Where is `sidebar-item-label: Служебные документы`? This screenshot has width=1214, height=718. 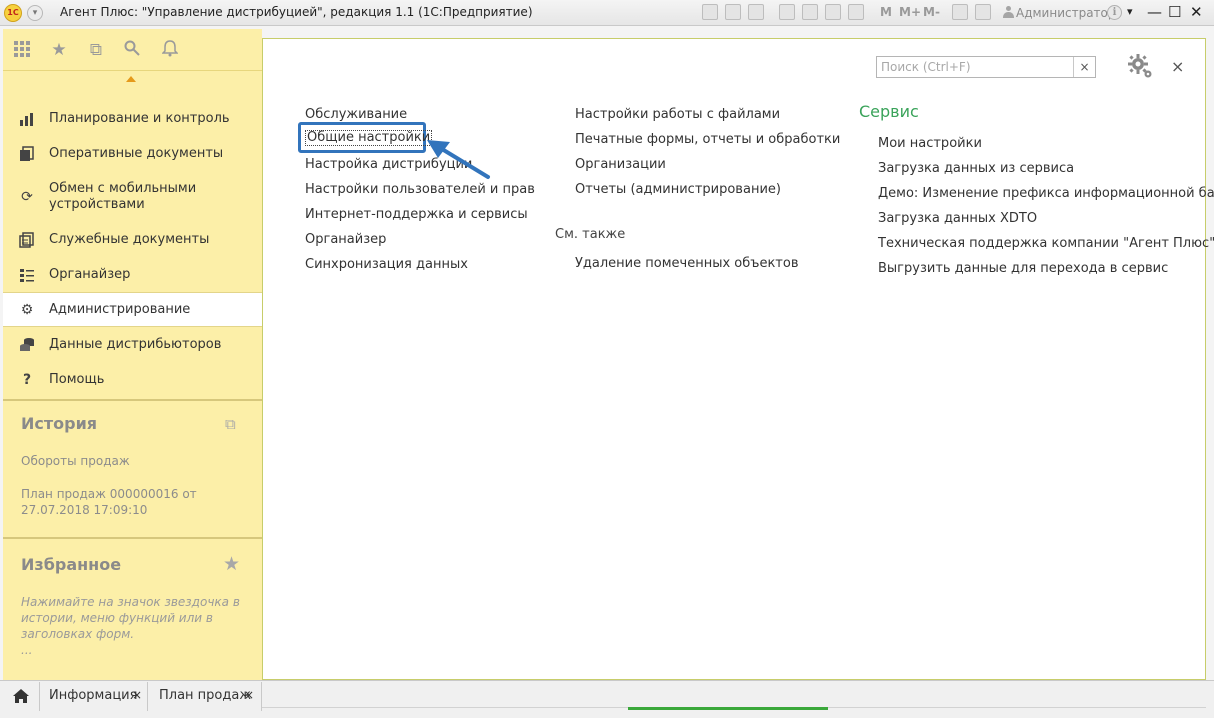 sidebar-item-label: Служебные документы is located at coordinates (129, 239).